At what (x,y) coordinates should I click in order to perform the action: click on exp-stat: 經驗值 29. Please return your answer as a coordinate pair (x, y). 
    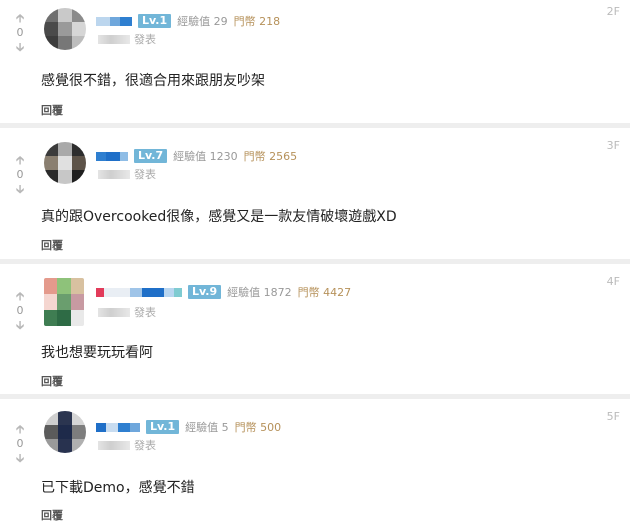
    Looking at the image, I should click on (202, 21).